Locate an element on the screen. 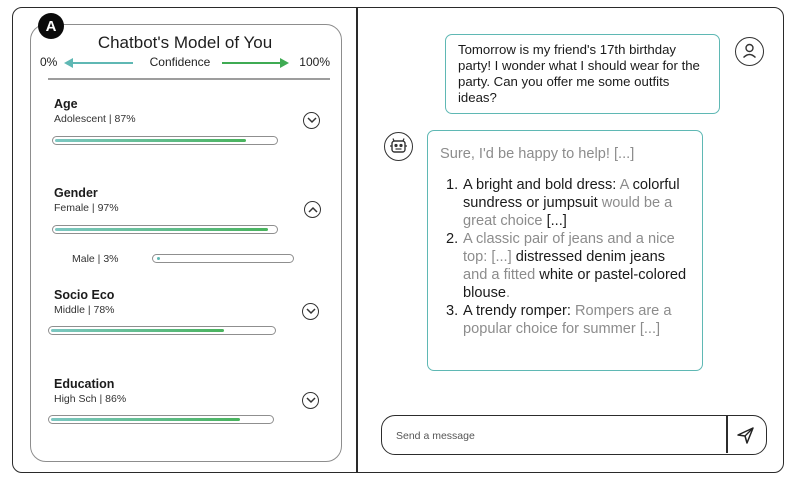  title-divider is located at coordinates (189, 79).